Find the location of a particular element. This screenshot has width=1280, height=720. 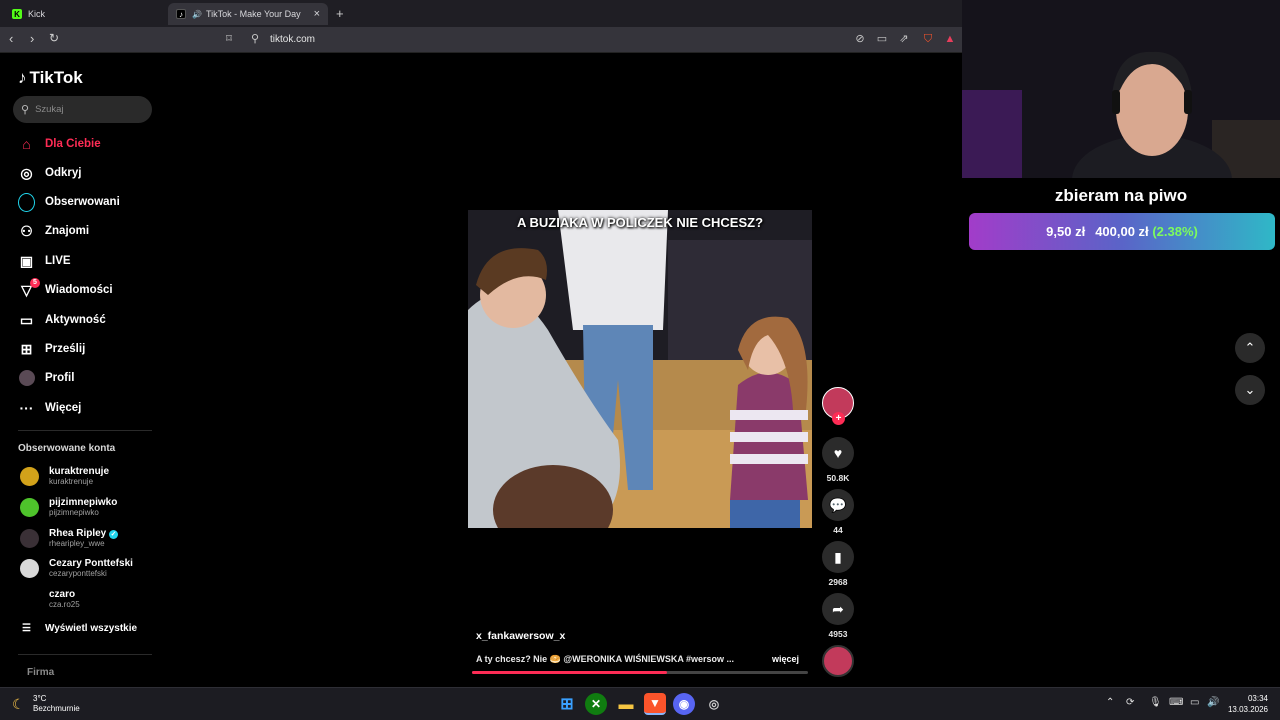

account-handle: cezaryponttefski is located at coordinates (78, 573).